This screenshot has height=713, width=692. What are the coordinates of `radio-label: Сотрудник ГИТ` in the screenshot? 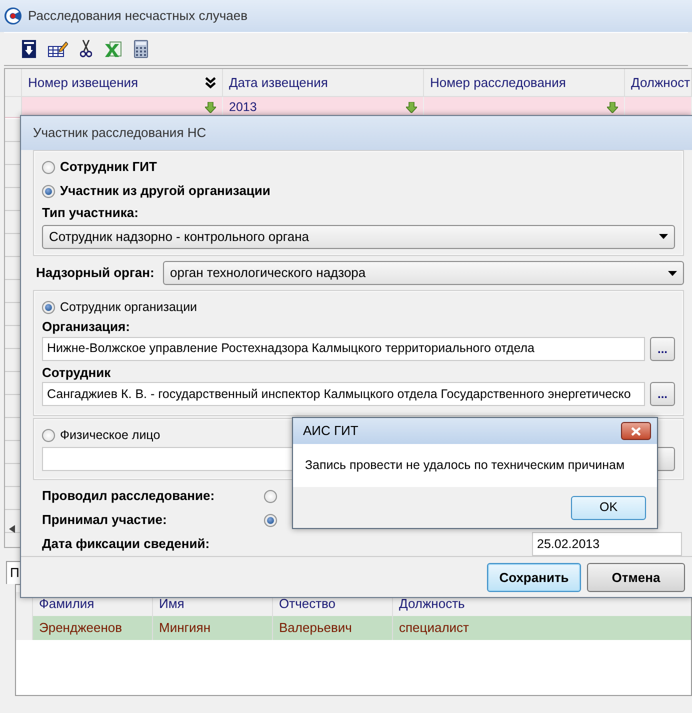 It's located at (108, 167).